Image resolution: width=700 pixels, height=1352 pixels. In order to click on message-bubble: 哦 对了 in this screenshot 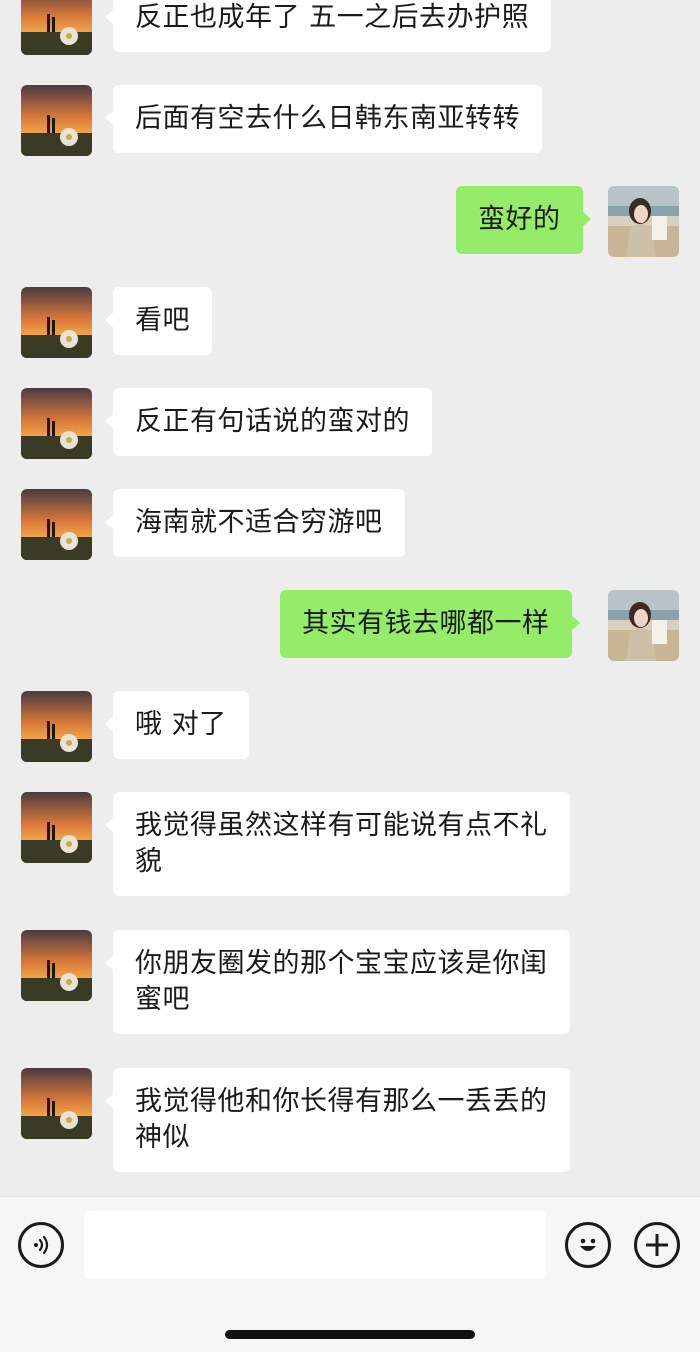, I will do `click(177, 725)`.